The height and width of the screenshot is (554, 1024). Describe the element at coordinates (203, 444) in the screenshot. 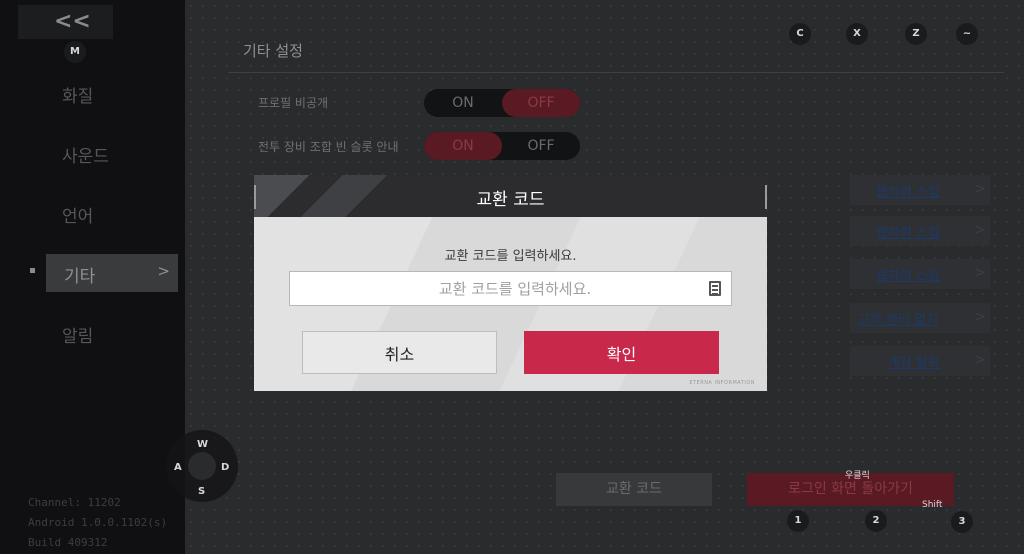

I see `joystick-key-up: W` at that location.